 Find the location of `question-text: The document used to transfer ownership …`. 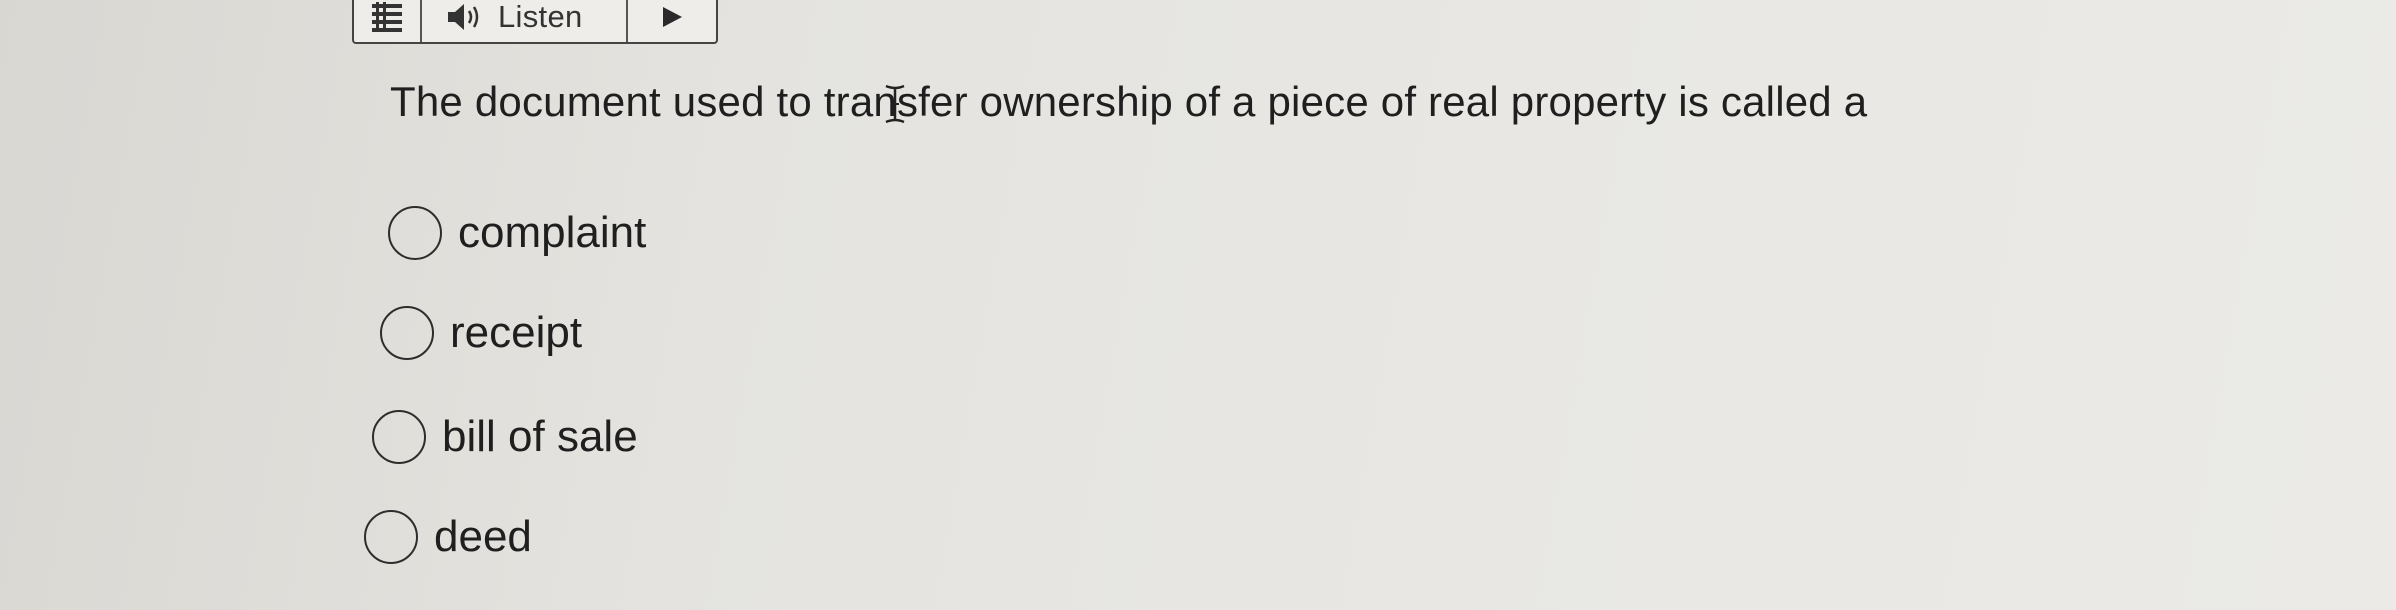

question-text: The document used to transfer ownership … is located at coordinates (1129, 101).